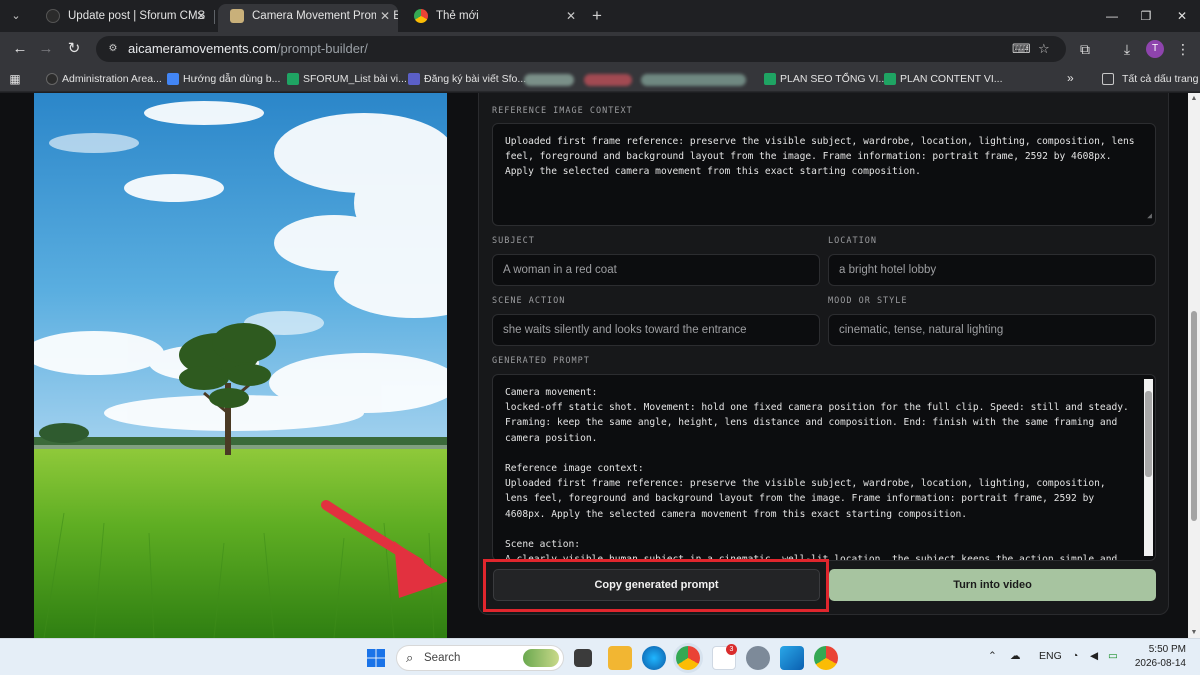 The width and height of the screenshot is (1200, 675). Describe the element at coordinates (731, 649) in the screenshot. I see `zalo-notification-badge: 3` at that location.